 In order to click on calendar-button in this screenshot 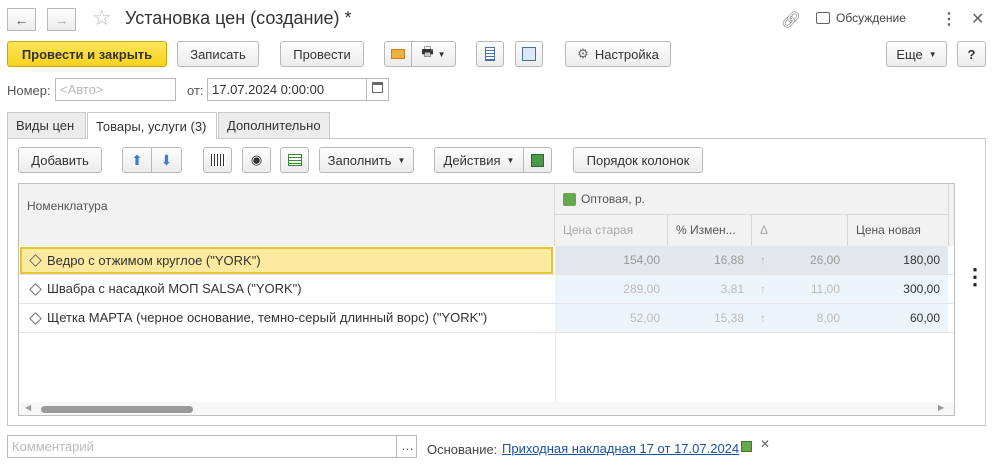, I will do `click(377, 89)`.